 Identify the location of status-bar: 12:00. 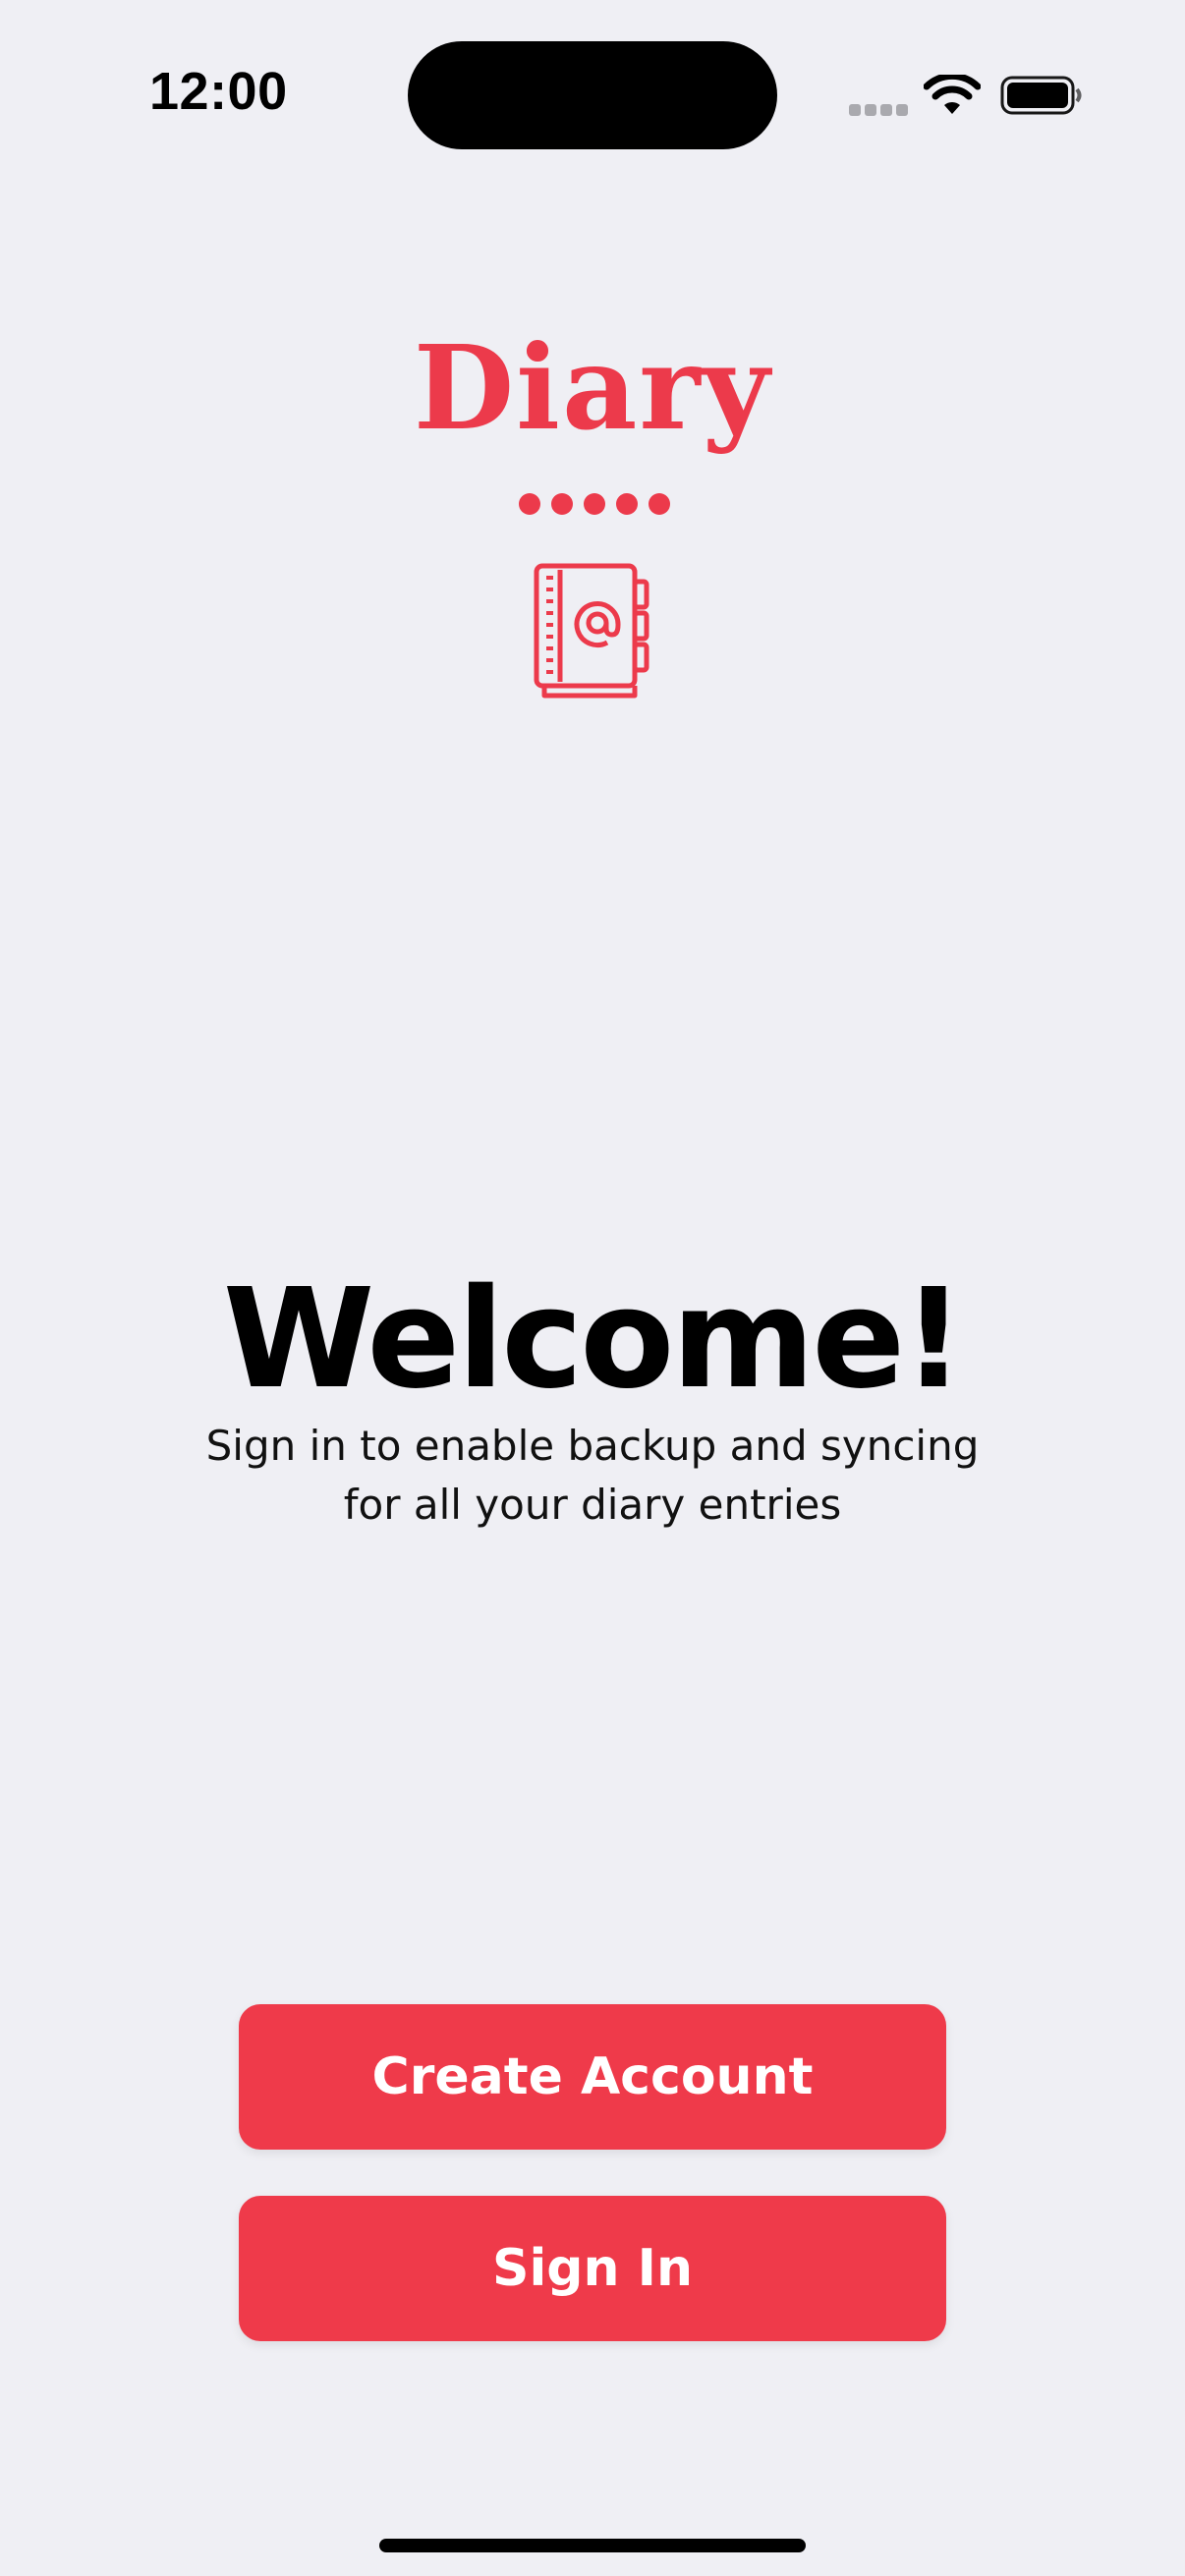
(592, 88).